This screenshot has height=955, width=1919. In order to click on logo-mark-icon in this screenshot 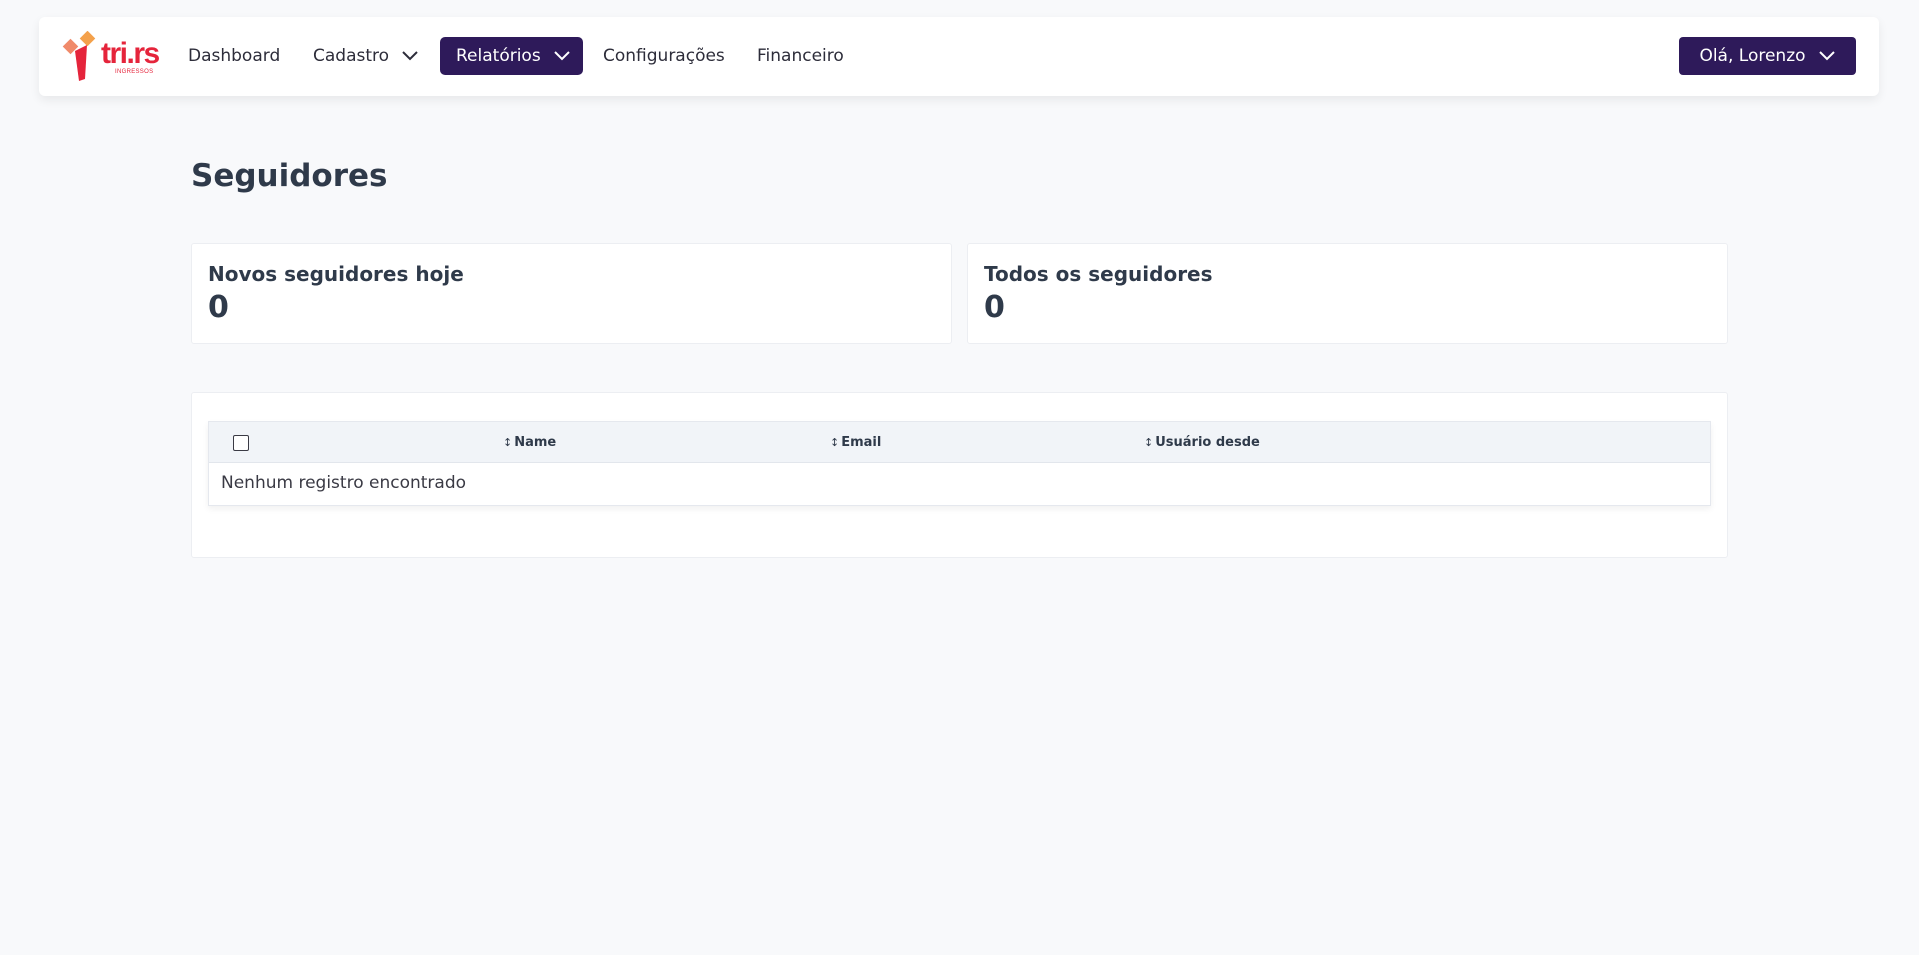, I will do `click(79, 56)`.